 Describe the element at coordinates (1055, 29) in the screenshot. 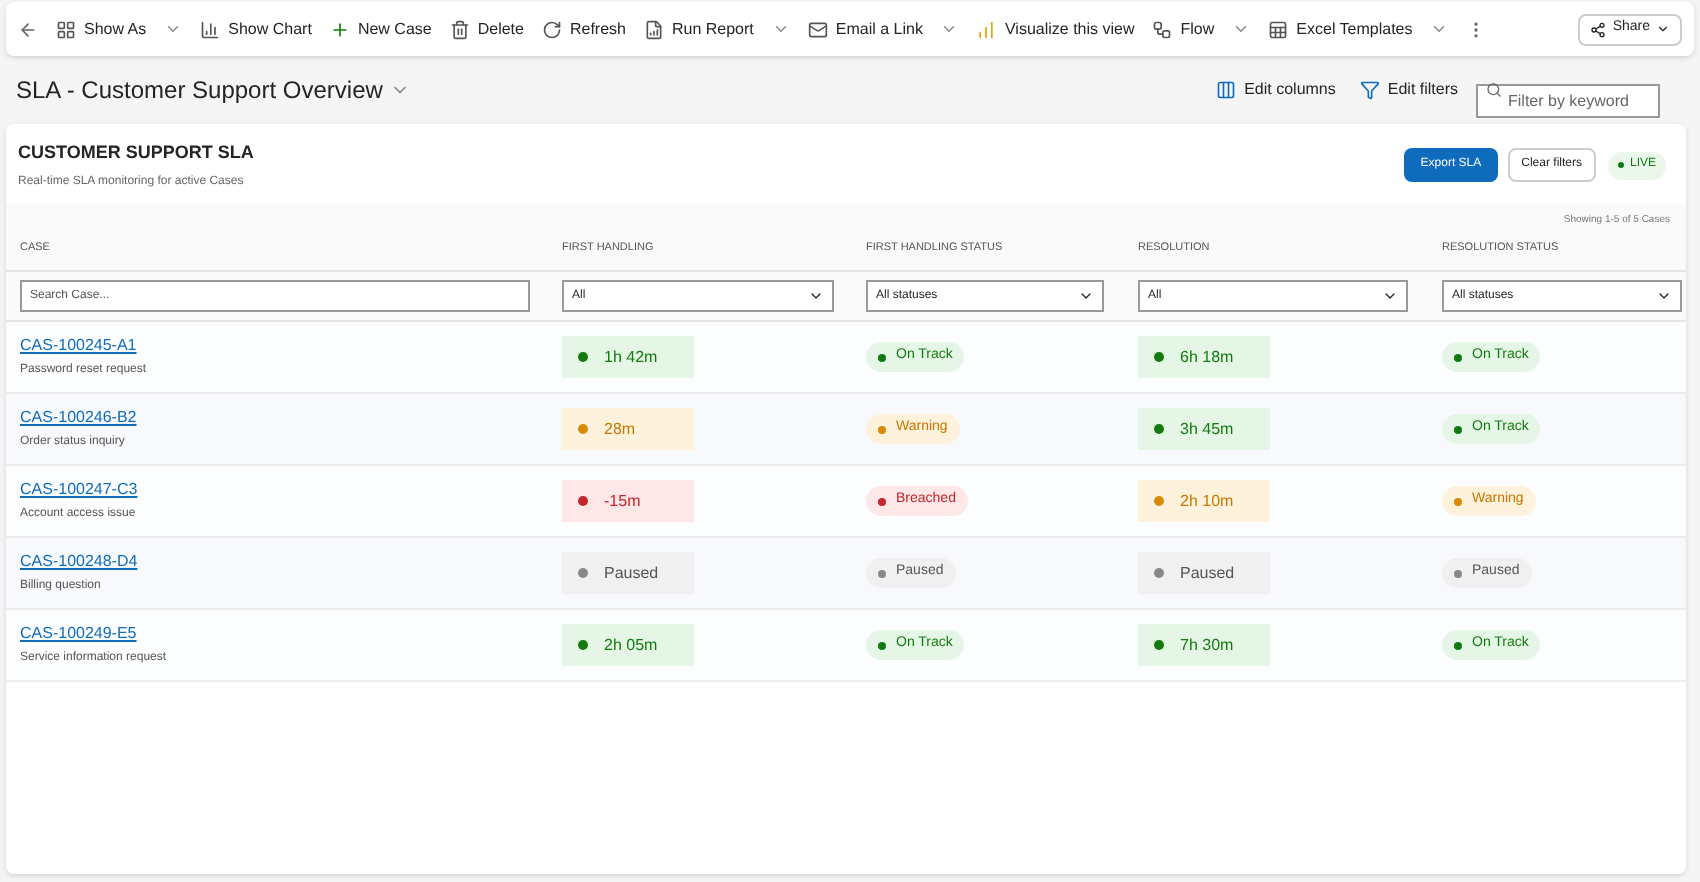

I see `toolbar-button: Visualize this view` at that location.